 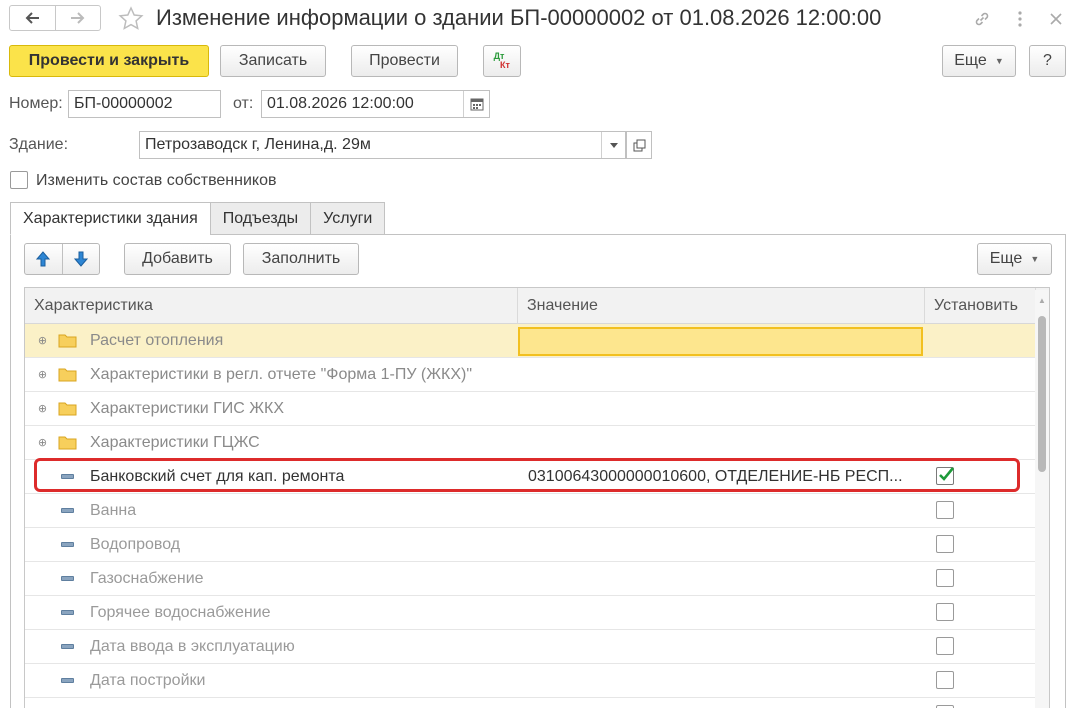 What do you see at coordinates (613, 145) in the screenshot?
I see `building-dropdown-button` at bounding box center [613, 145].